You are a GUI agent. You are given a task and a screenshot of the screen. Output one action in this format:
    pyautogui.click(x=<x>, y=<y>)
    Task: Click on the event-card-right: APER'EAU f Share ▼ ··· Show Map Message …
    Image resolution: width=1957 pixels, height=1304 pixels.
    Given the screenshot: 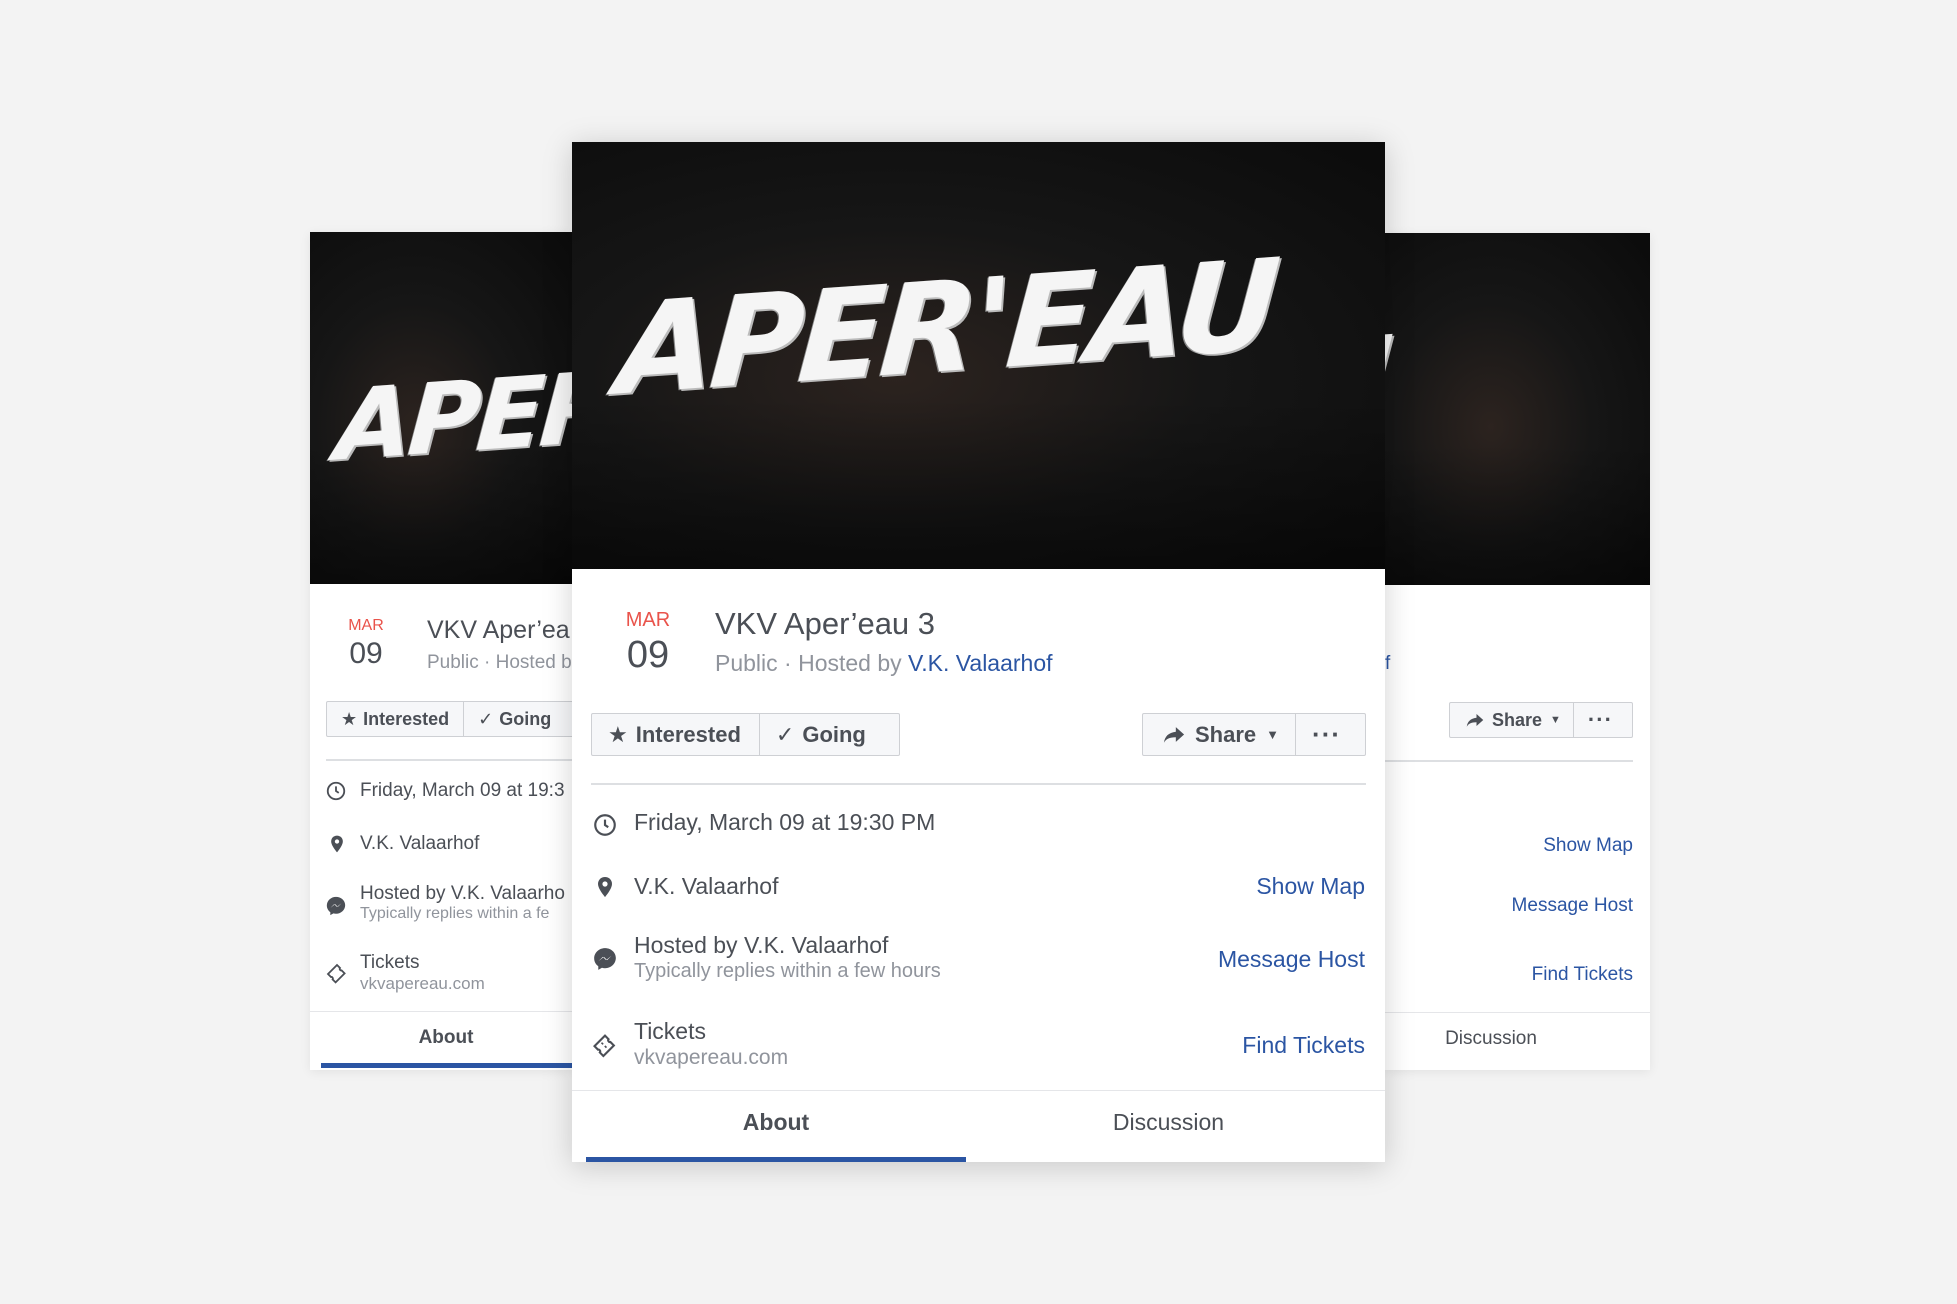 What is the action you would take?
    pyautogui.click(x=1517, y=651)
    